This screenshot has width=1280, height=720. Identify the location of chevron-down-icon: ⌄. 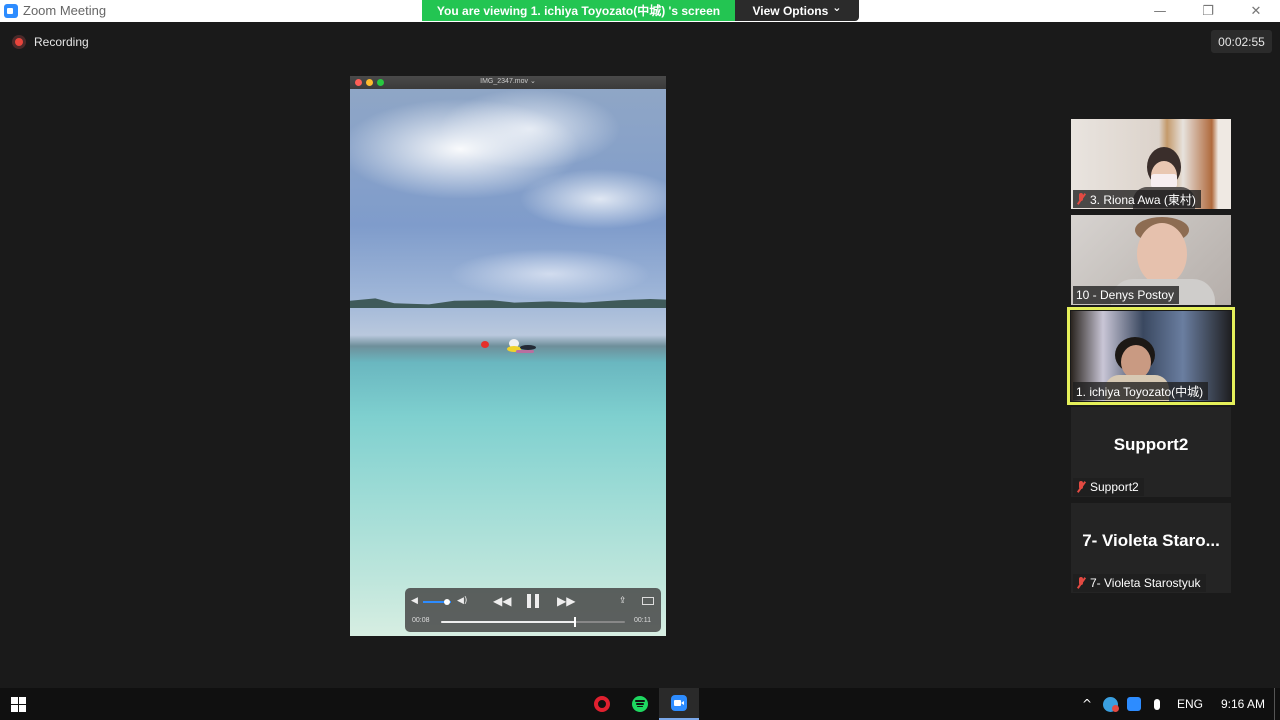
(837, 7).